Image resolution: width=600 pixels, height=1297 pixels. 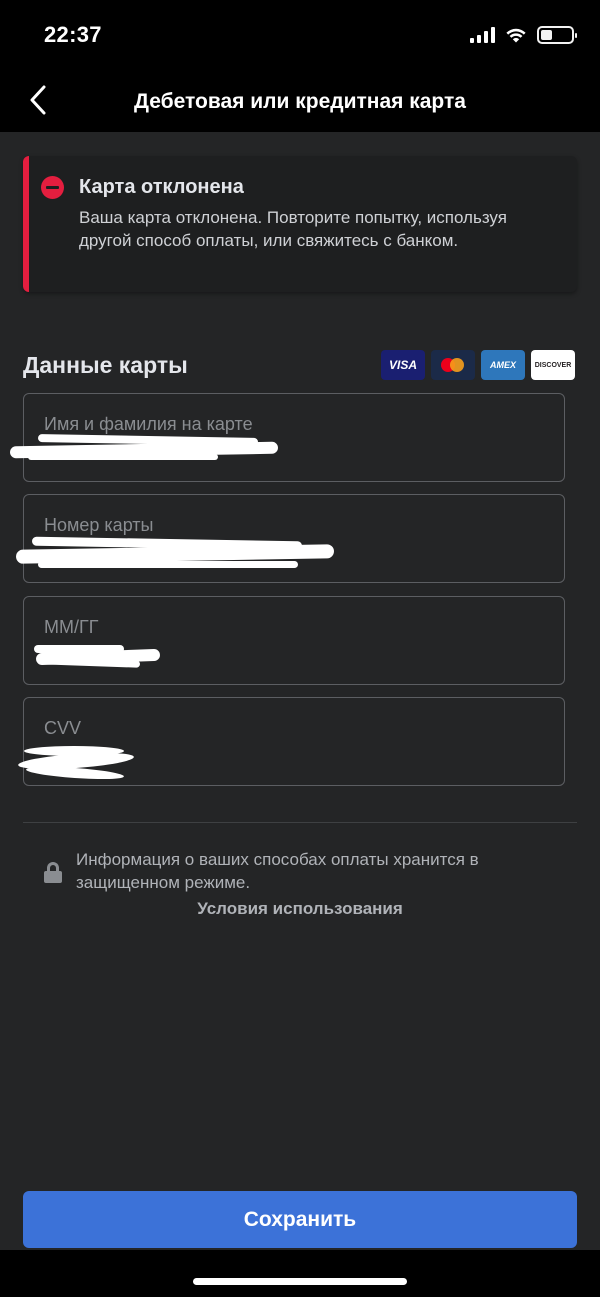 What do you see at coordinates (557, 35) in the screenshot?
I see `battery-icon` at bounding box center [557, 35].